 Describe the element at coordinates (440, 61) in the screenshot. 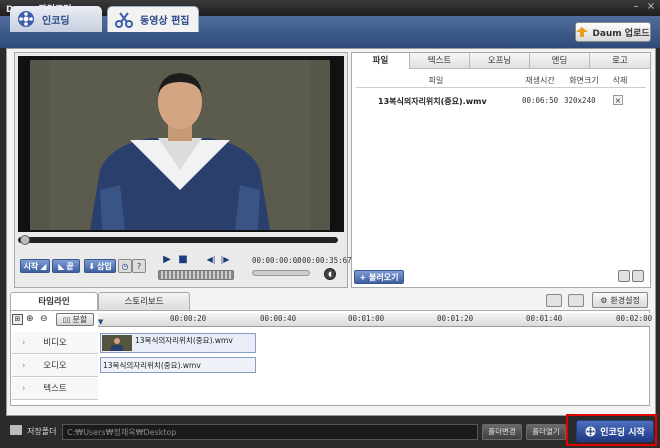

I see `tab-text: 텍스트` at that location.